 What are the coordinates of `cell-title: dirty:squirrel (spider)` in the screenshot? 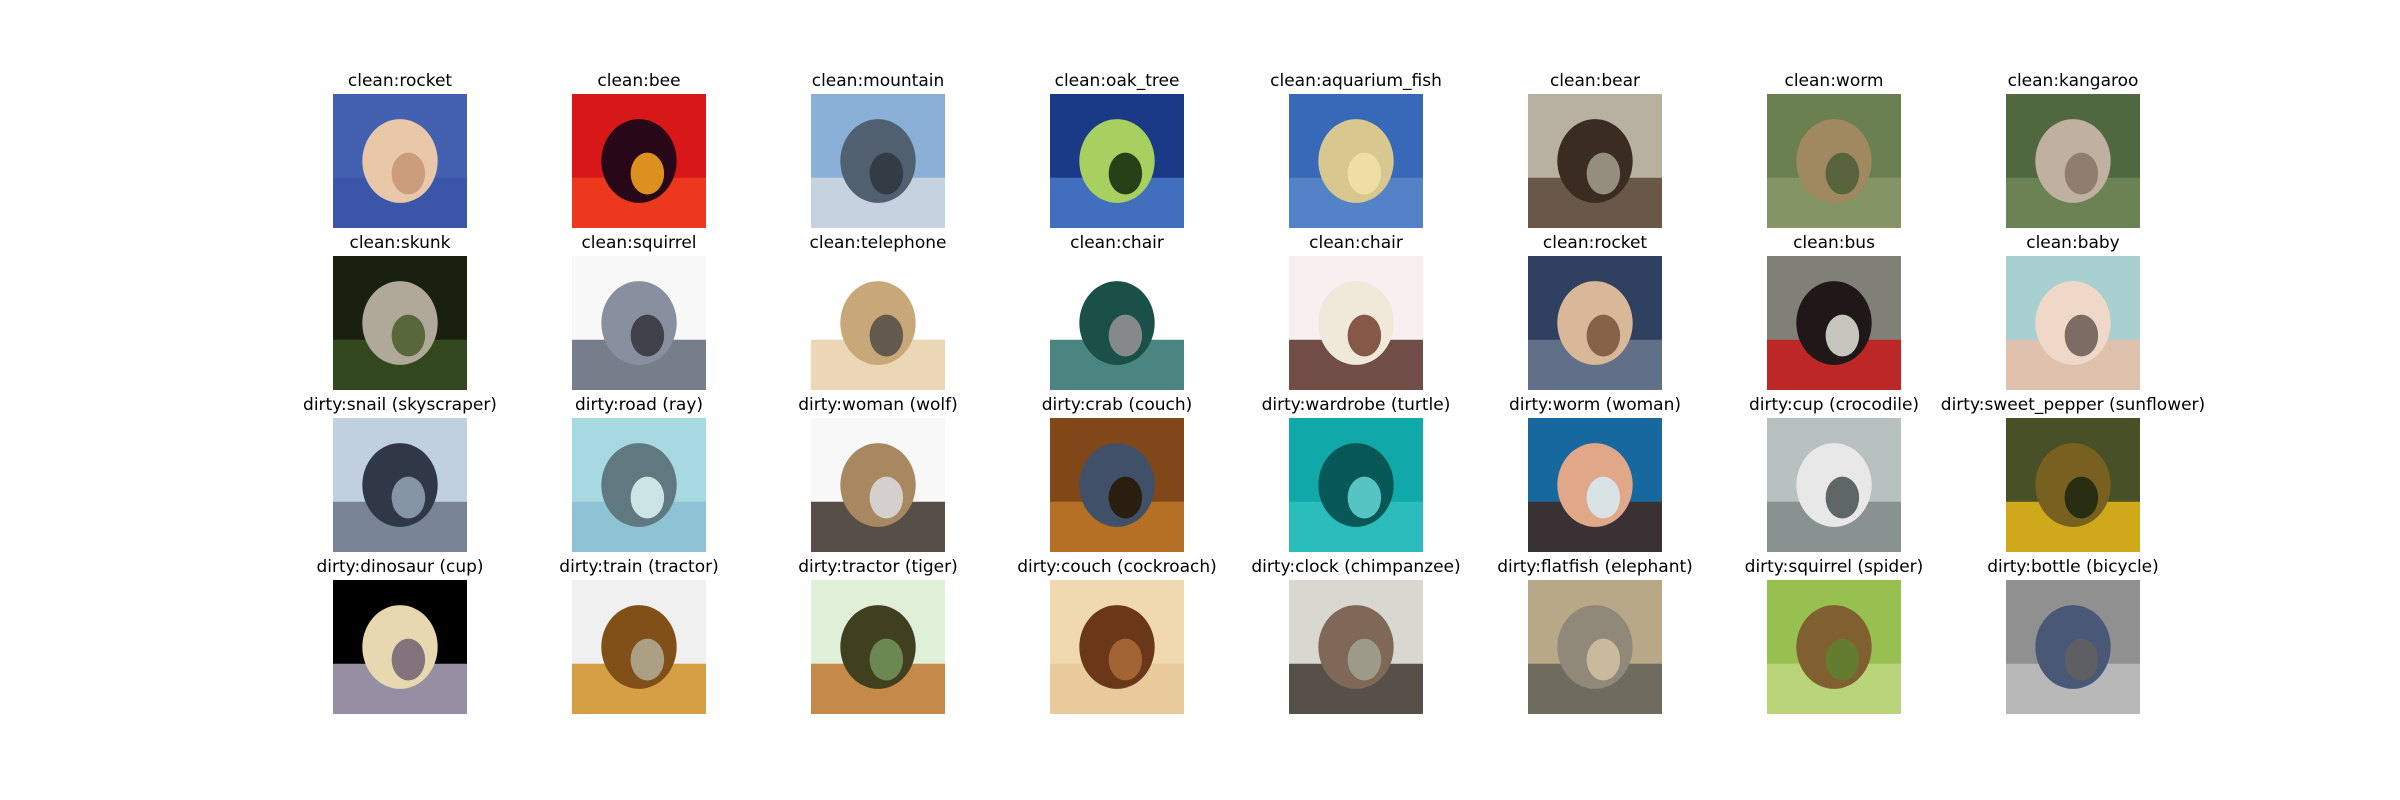 It's located at (1834, 567).